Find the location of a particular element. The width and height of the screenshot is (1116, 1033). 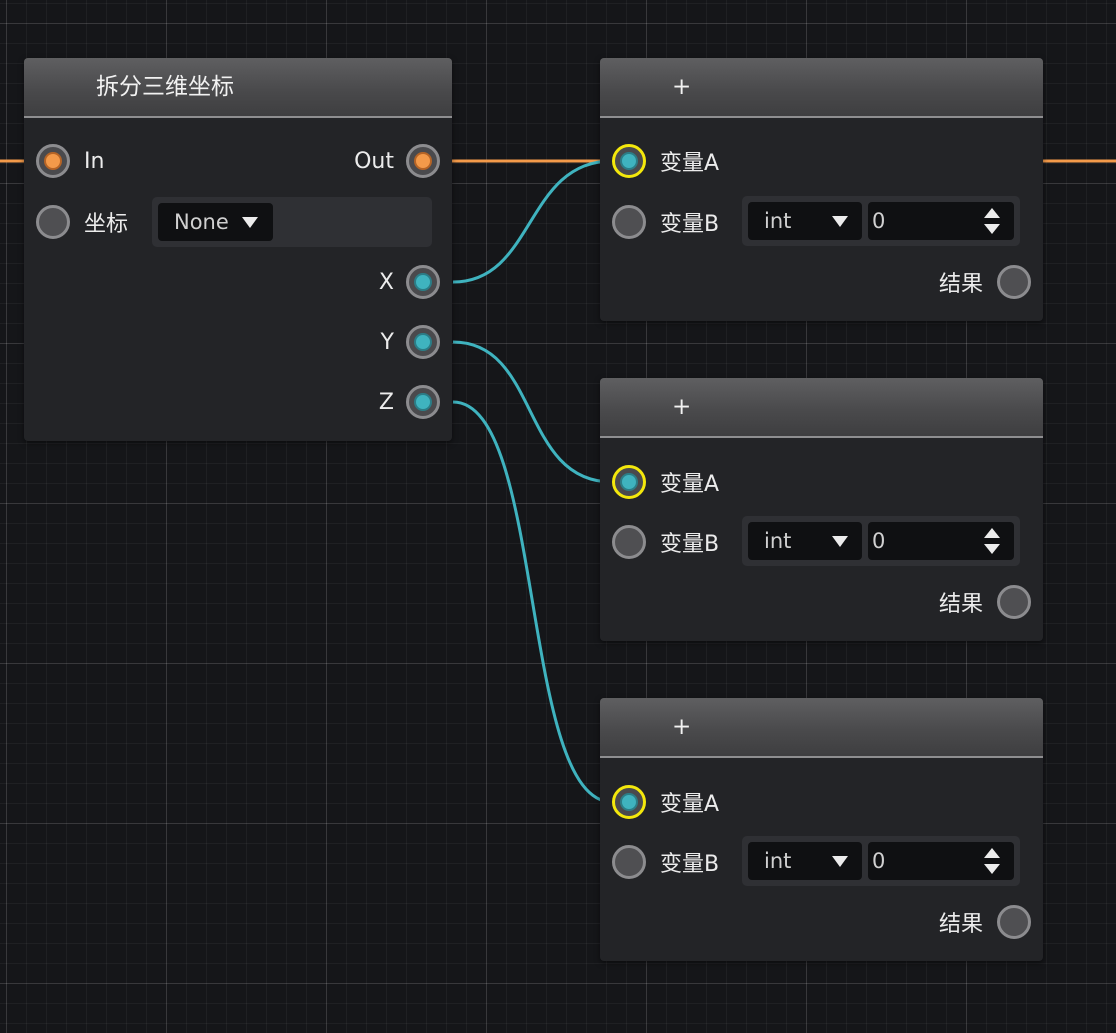

exec-in-pin is located at coordinates (53, 161).